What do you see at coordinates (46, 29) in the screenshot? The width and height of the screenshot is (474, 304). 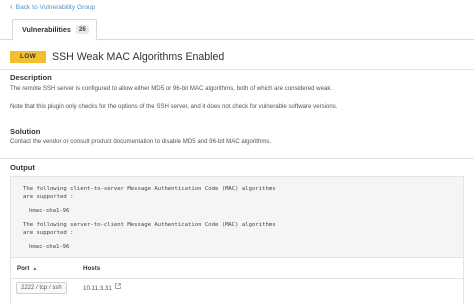 I see `tab-label: Vulnerabilities` at bounding box center [46, 29].